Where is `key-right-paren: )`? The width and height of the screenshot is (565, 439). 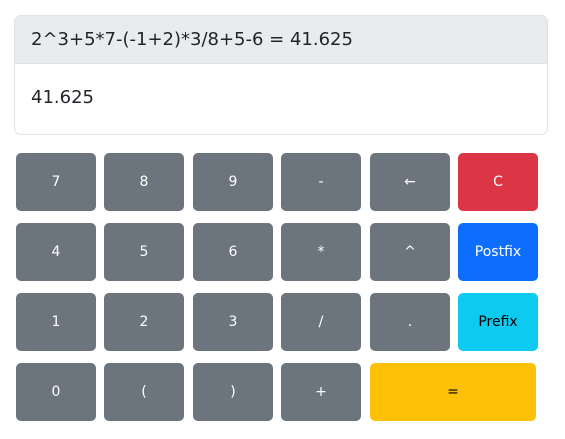 key-right-paren: ) is located at coordinates (233, 392).